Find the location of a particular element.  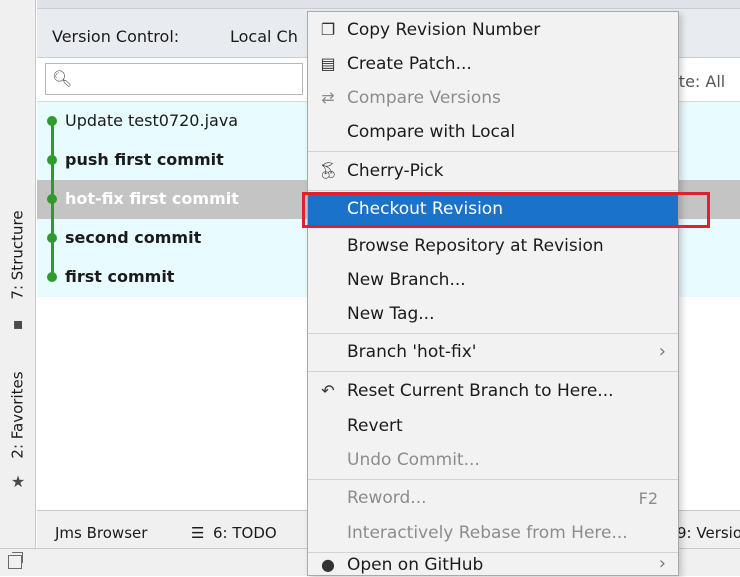

todo-tab-icon: ☰ is located at coordinates (198, 533).